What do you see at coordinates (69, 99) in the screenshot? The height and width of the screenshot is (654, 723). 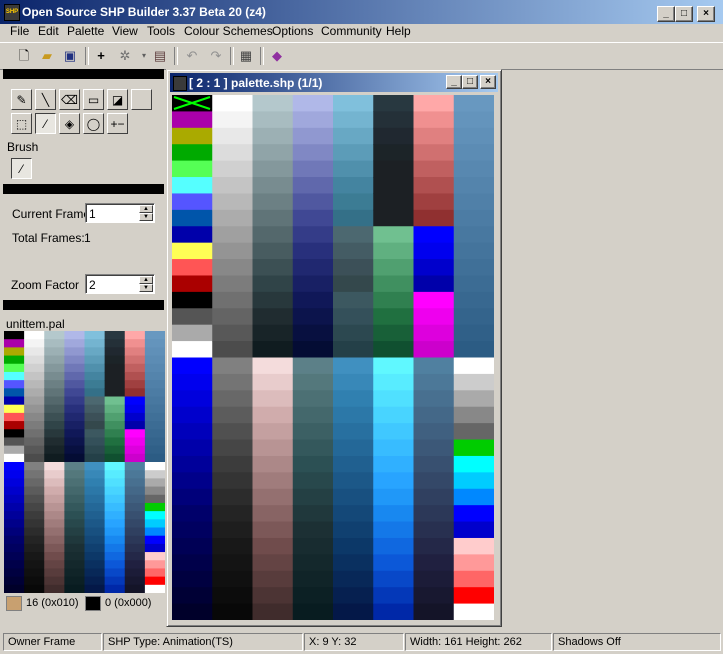 I see `eraser-tool-icon: ⌫` at bounding box center [69, 99].